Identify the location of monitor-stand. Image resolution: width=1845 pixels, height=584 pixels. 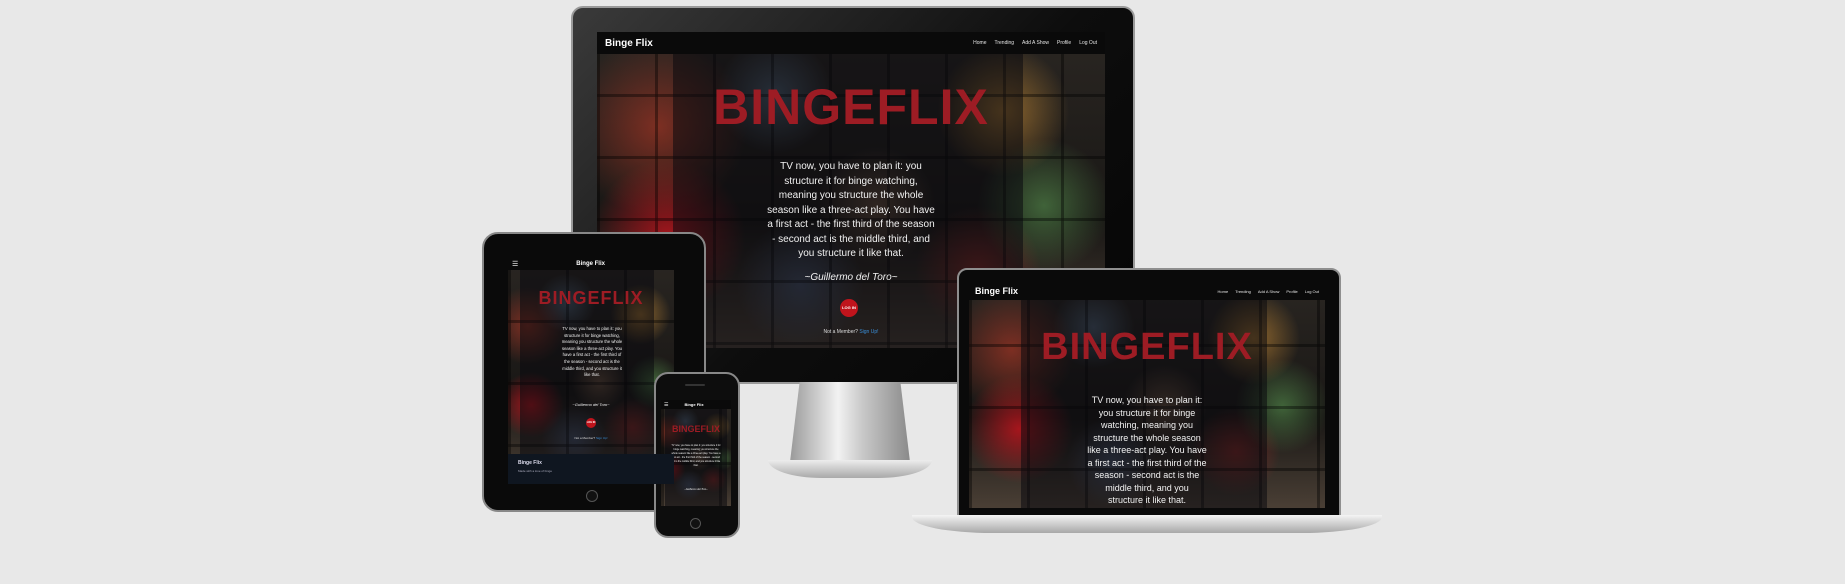
(850, 422).